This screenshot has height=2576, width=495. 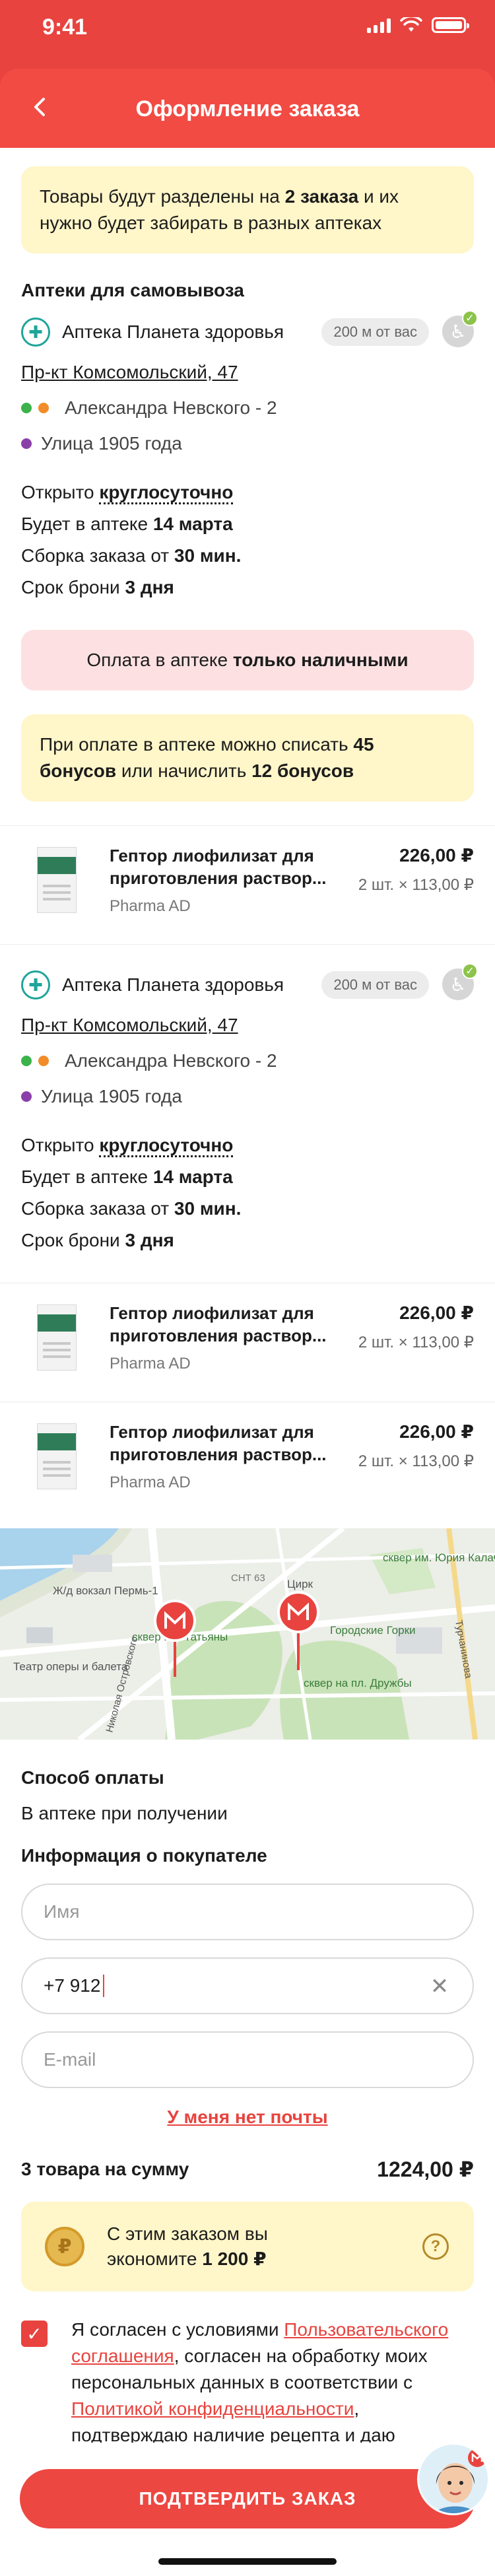 What do you see at coordinates (358, 1683) in the screenshot?
I see `map-label-square3: сквер на пл. Дружбы` at bounding box center [358, 1683].